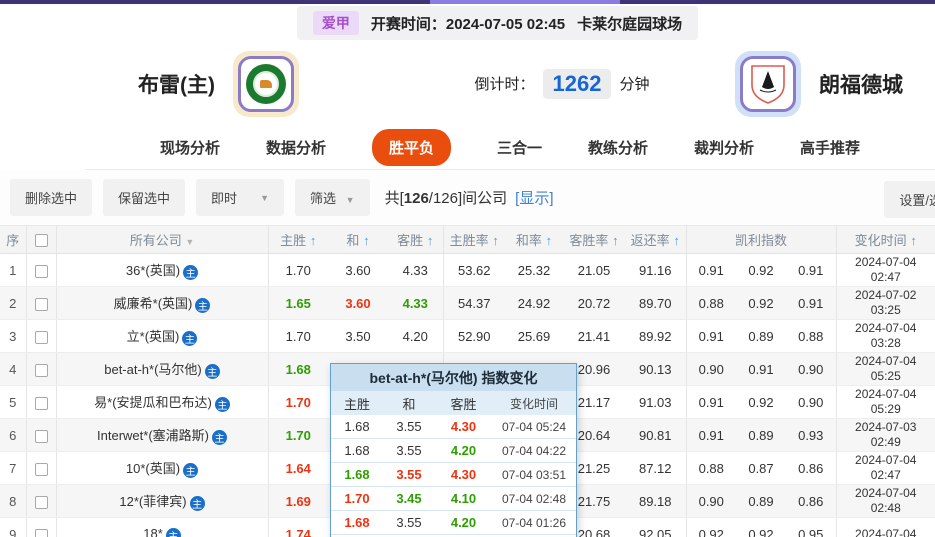 The width and height of the screenshot is (935, 537). I want to click on draw-odds: 3.60, so click(358, 270).